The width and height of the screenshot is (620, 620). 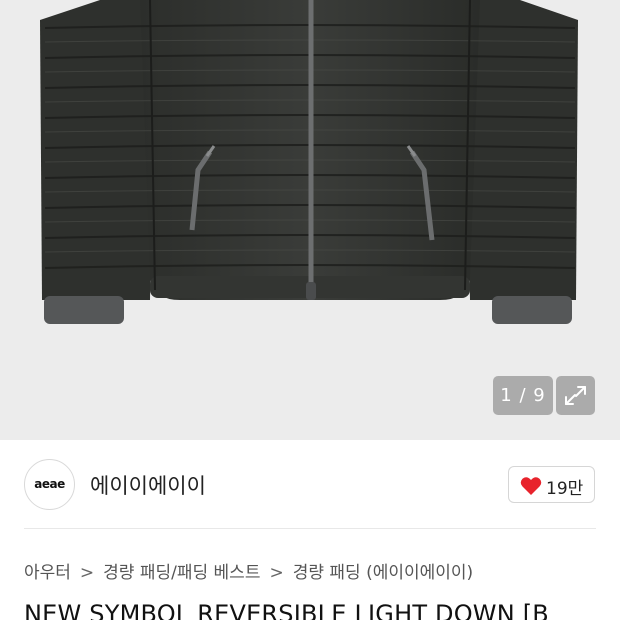 I want to click on heart-icon, so click(x=531, y=486).